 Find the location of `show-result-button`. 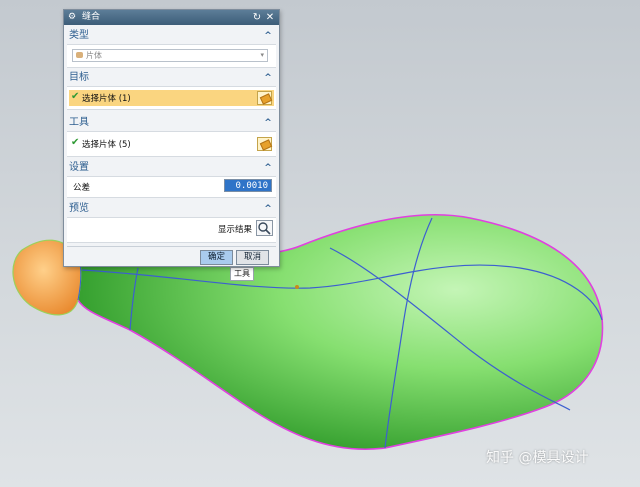

show-result-button is located at coordinates (264, 228).